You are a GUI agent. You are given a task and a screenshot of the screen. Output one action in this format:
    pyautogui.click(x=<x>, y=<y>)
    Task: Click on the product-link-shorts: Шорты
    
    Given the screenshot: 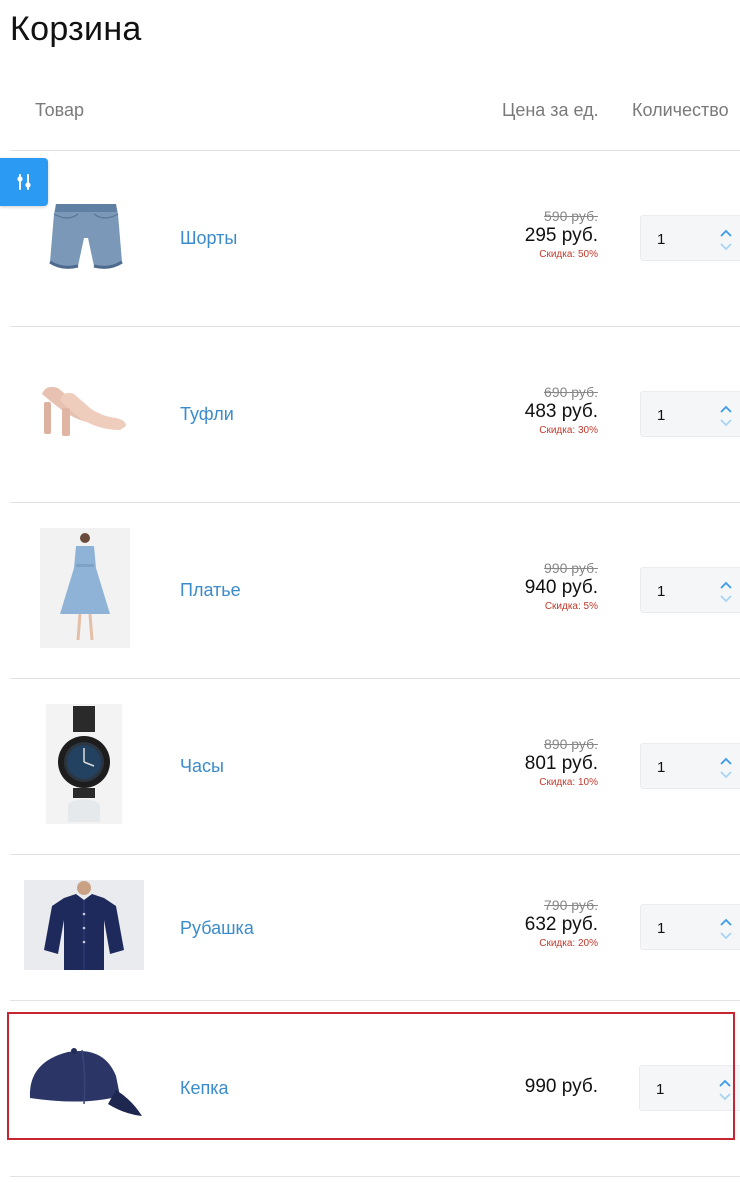 What is the action you would take?
    pyautogui.click(x=208, y=238)
    